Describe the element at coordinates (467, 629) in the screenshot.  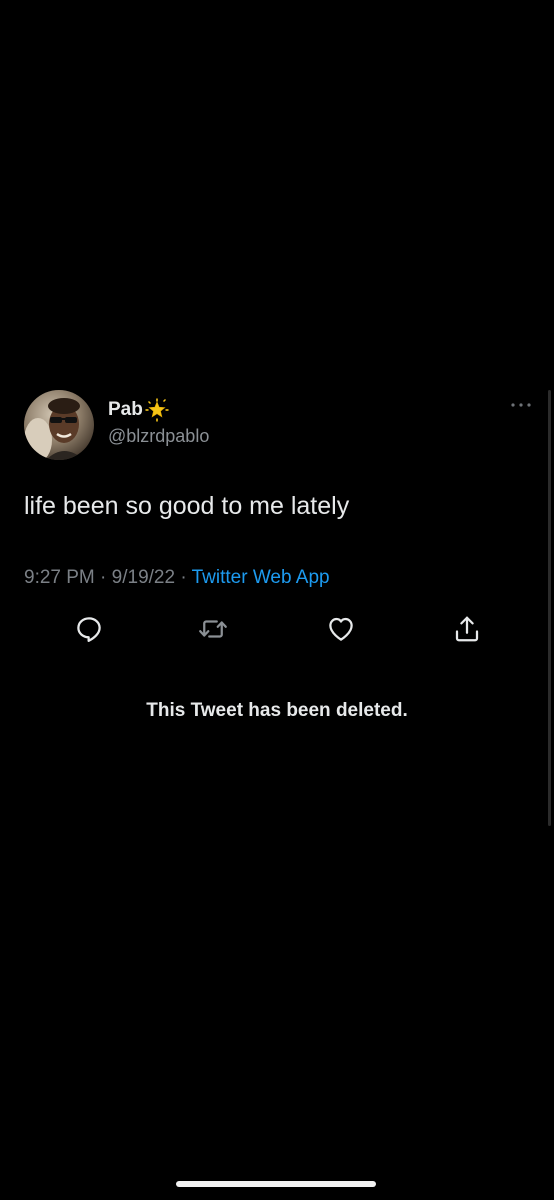
I see `share-icon` at that location.